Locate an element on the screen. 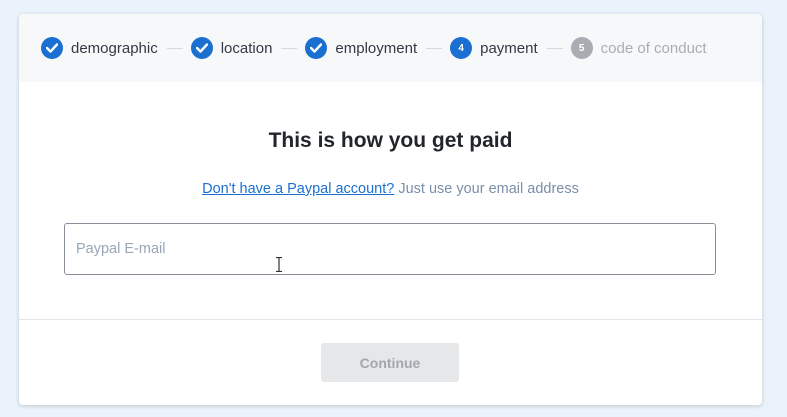 Image resolution: width=787 pixels, height=417 pixels. step-label: code of conduct is located at coordinates (653, 48).